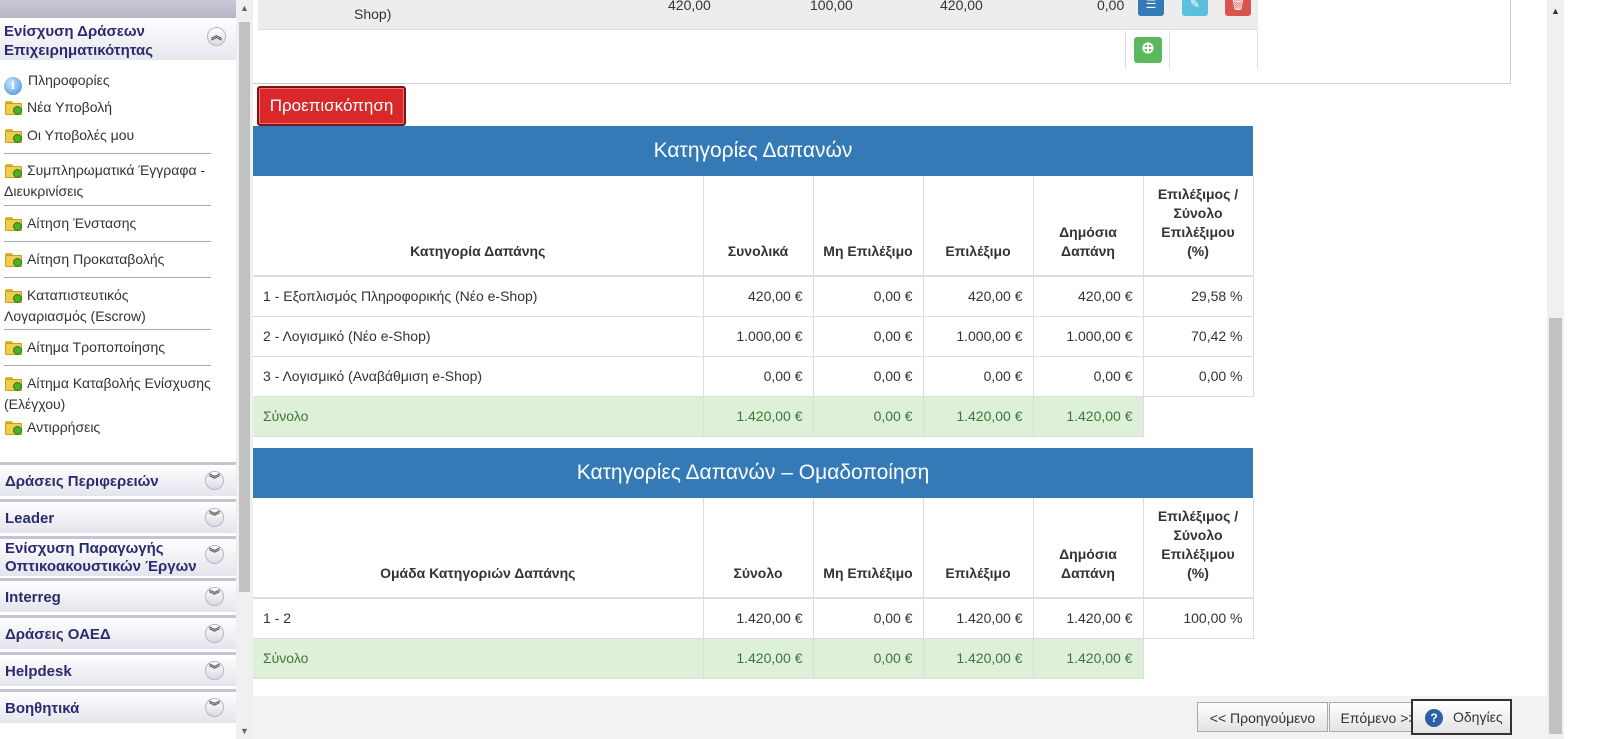 This screenshot has height=739, width=1600. I want to click on help-button: ? Οδηγίες, so click(1461, 717).